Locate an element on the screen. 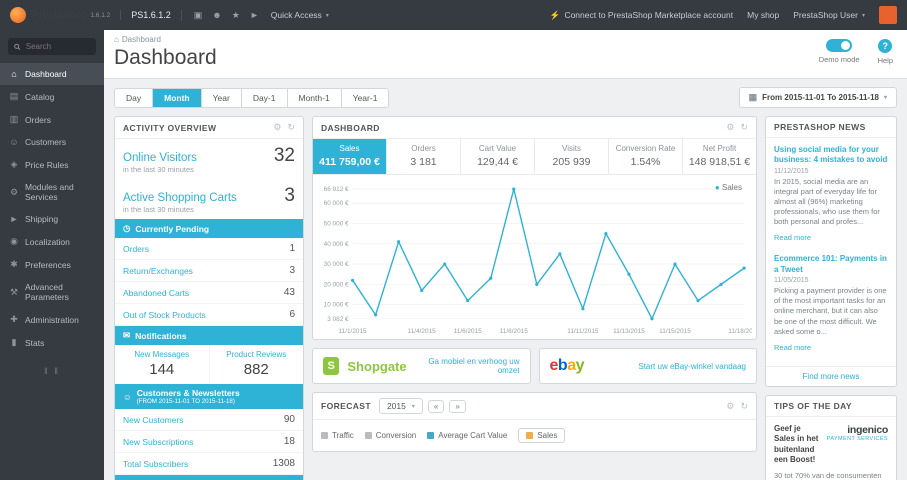  period-day-button: Day is located at coordinates (134, 97).